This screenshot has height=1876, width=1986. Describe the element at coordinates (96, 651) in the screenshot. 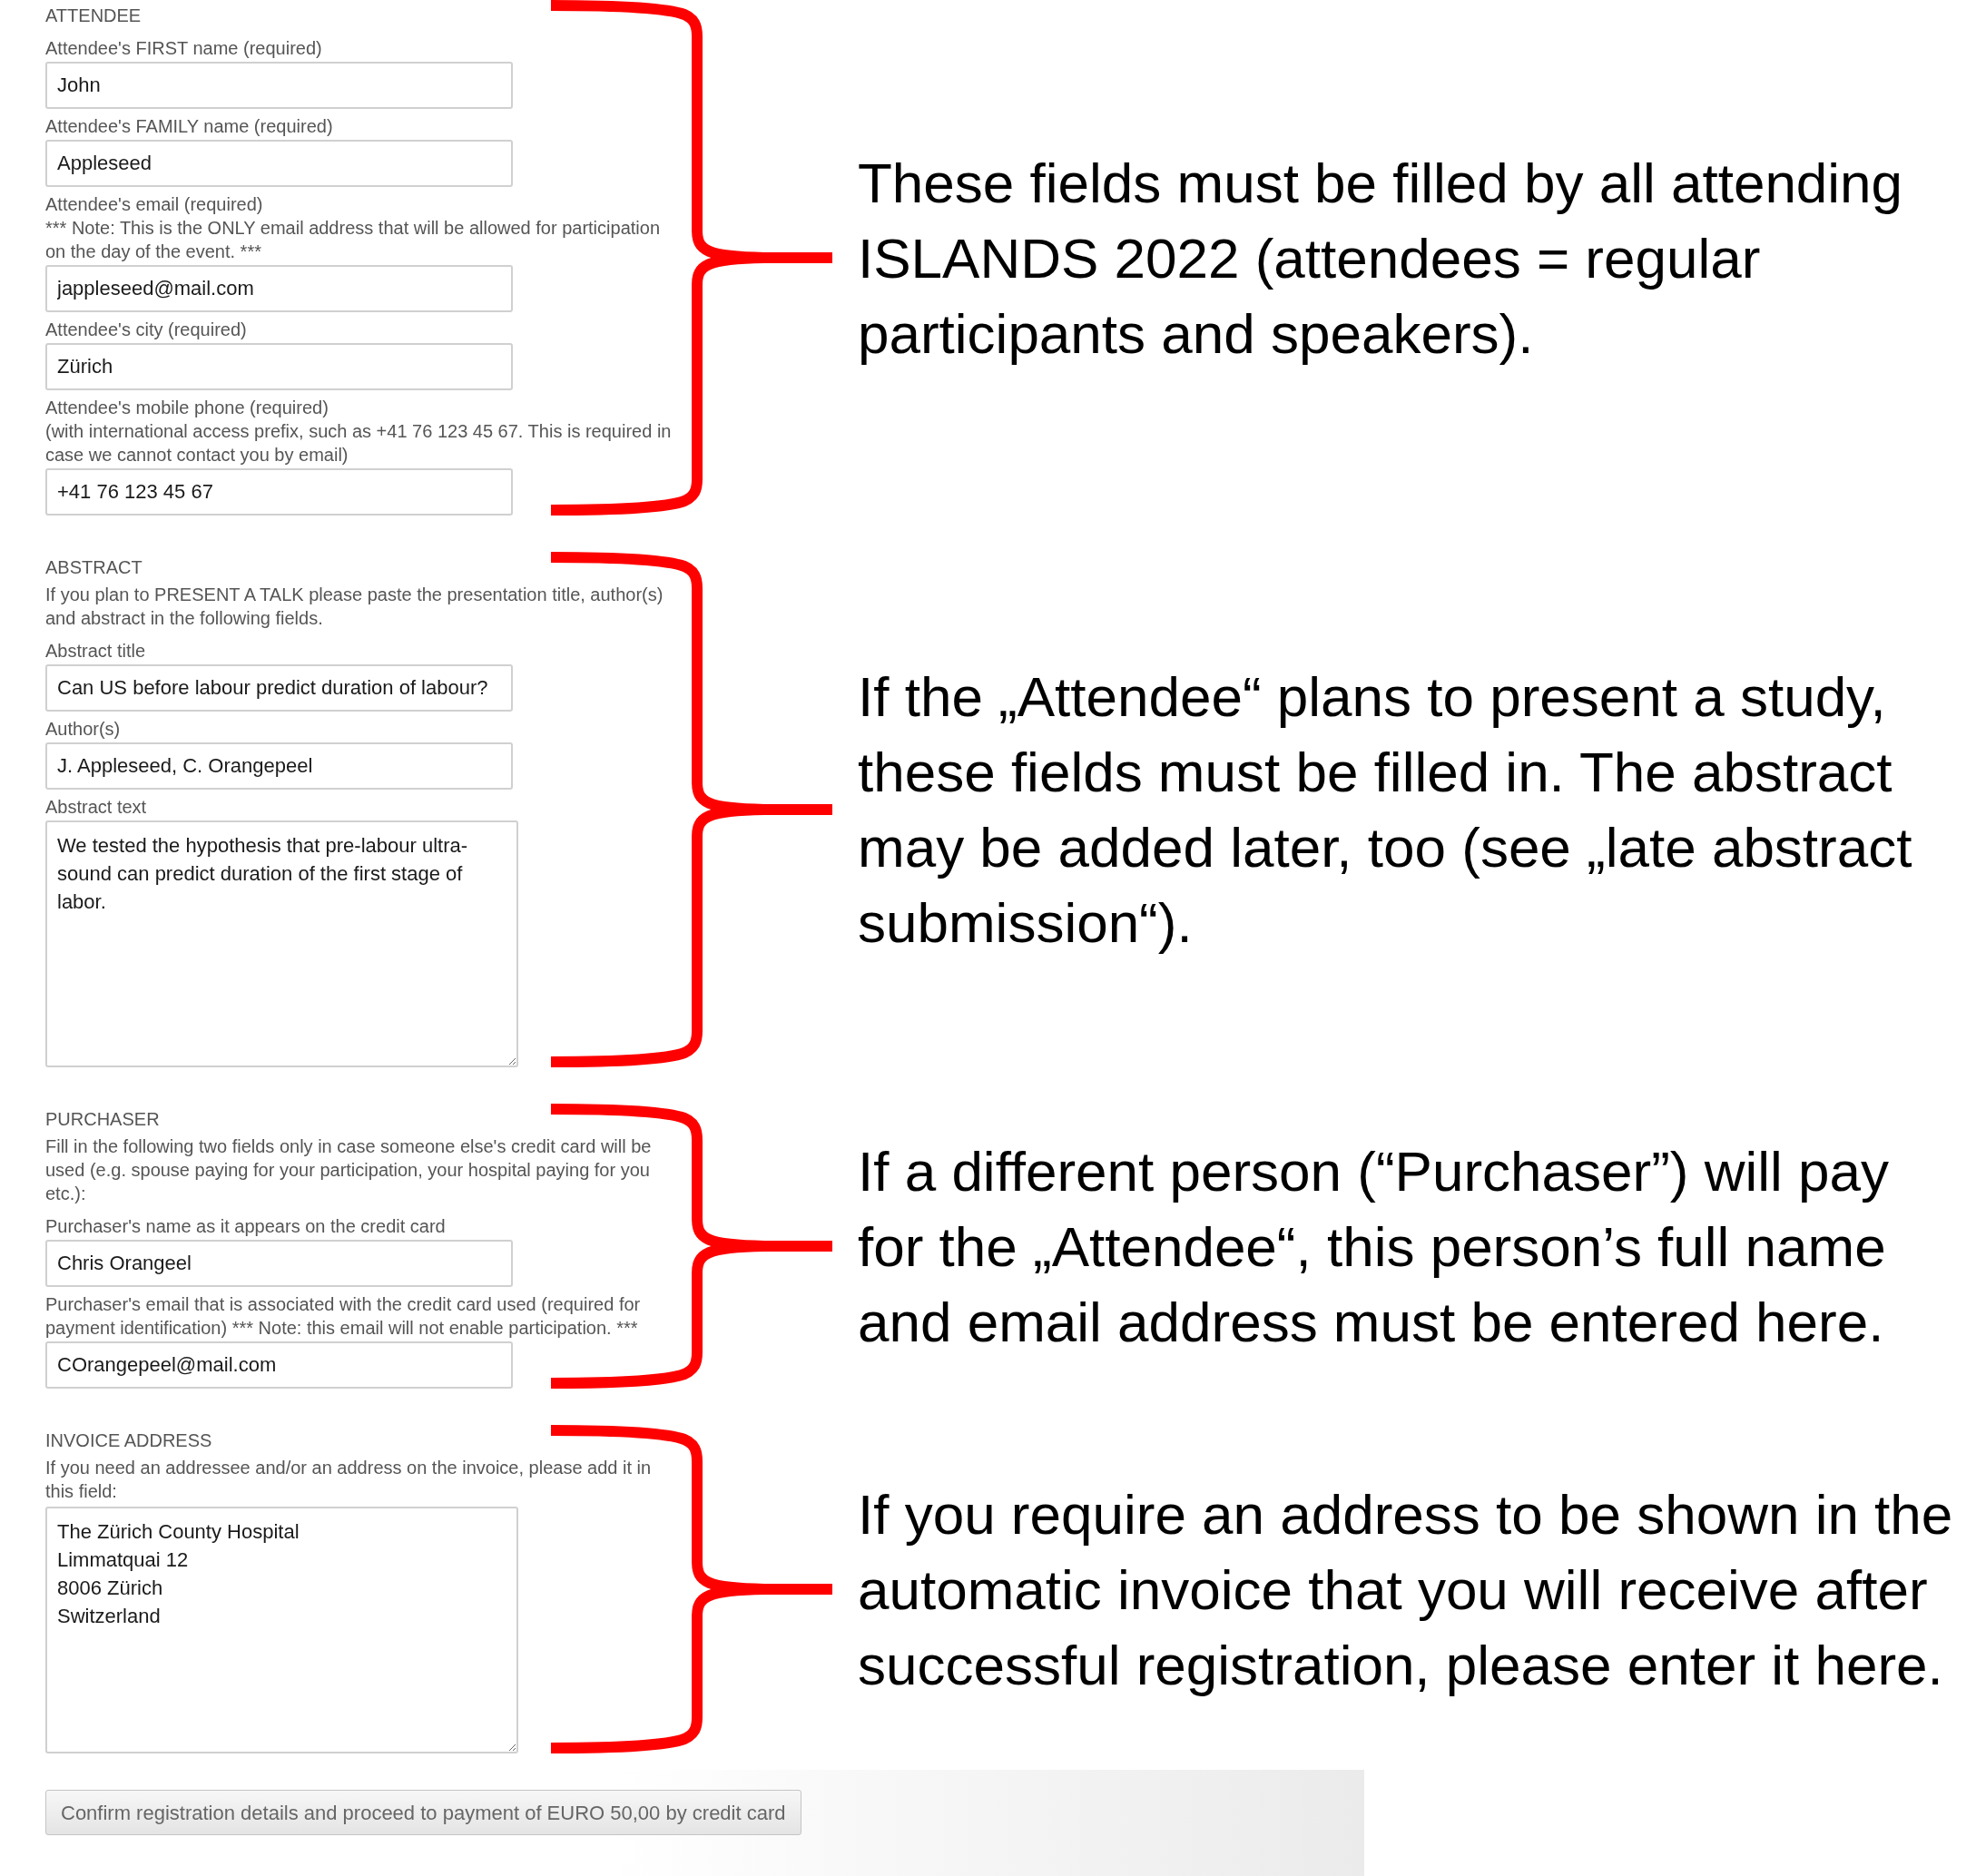

I see `field-label: Abstract title` at that location.